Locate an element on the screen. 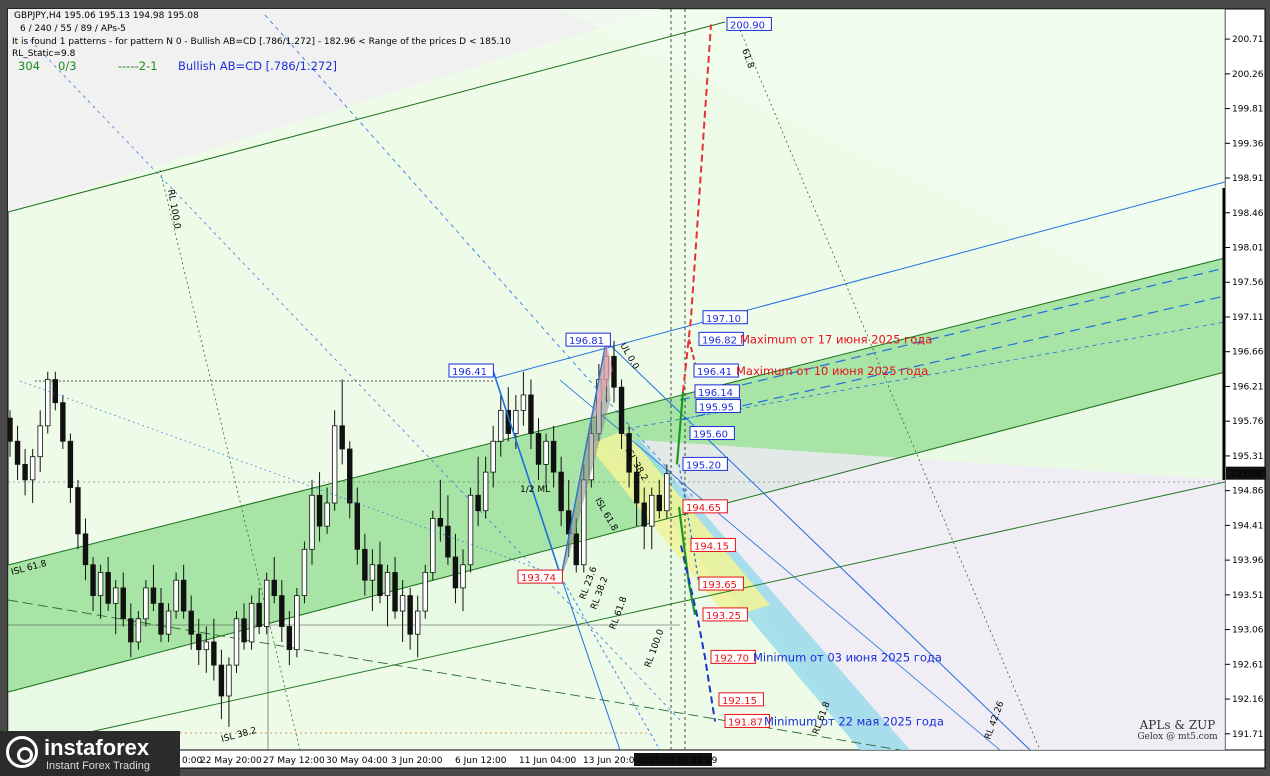 Image resolution: width=1270 pixels, height=776 pixels. params-line: 6 / 240 / 55 / 89 / APs-5 is located at coordinates (73, 29).